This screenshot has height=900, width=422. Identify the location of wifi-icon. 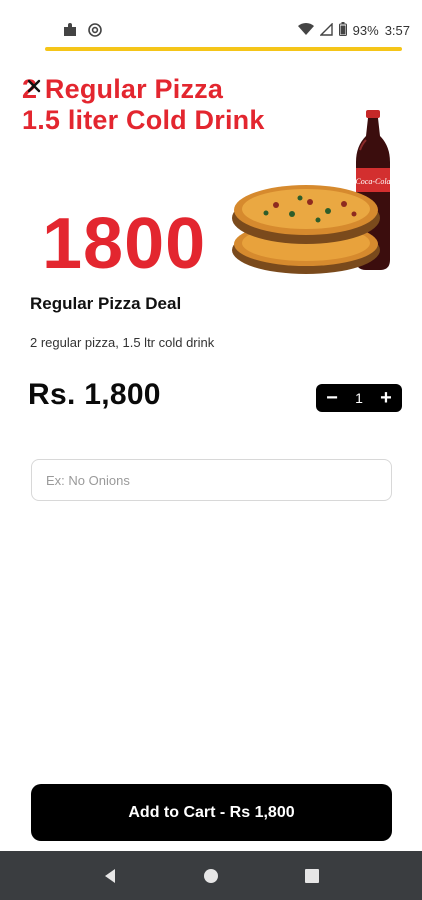
(305, 30).